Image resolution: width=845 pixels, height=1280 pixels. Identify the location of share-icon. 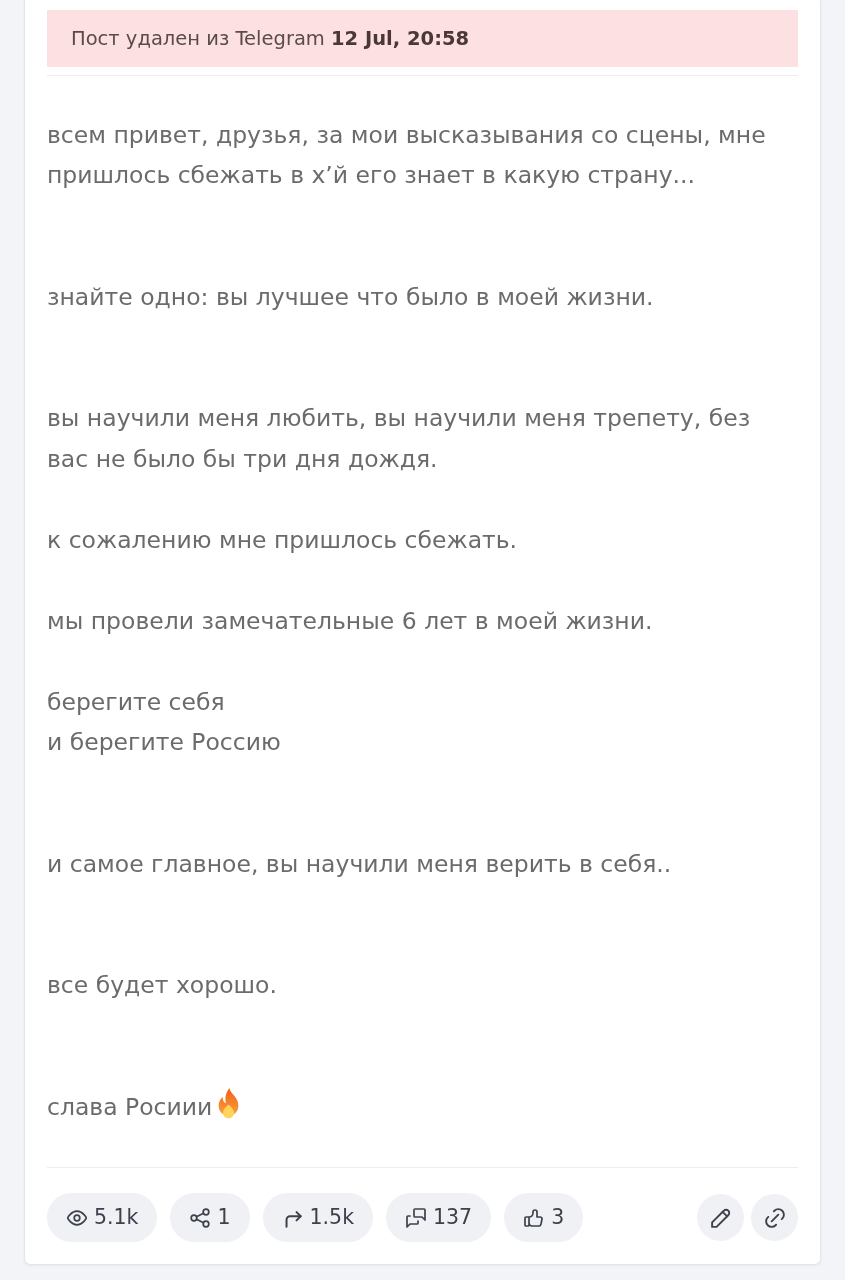
(200, 1217).